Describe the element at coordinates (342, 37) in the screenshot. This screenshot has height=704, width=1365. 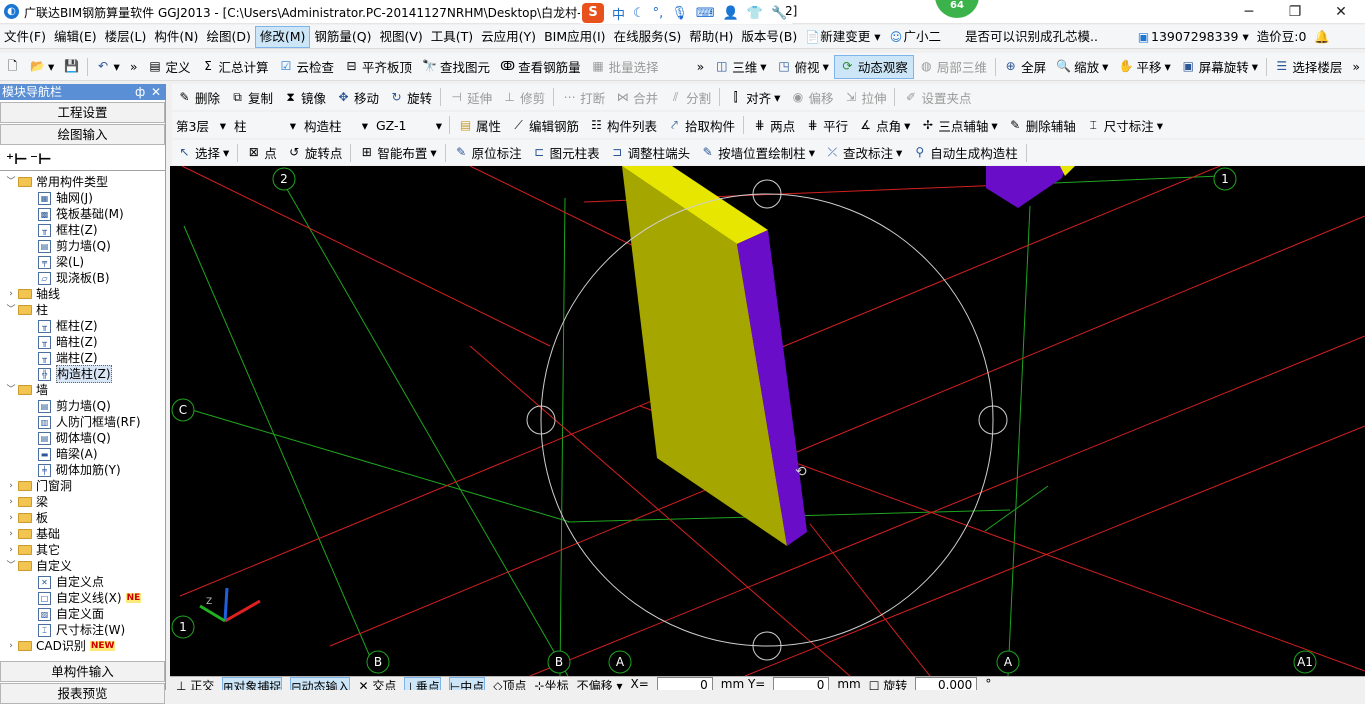
I see `menu-rebar-quantity: 钢筋量(Q)` at that location.